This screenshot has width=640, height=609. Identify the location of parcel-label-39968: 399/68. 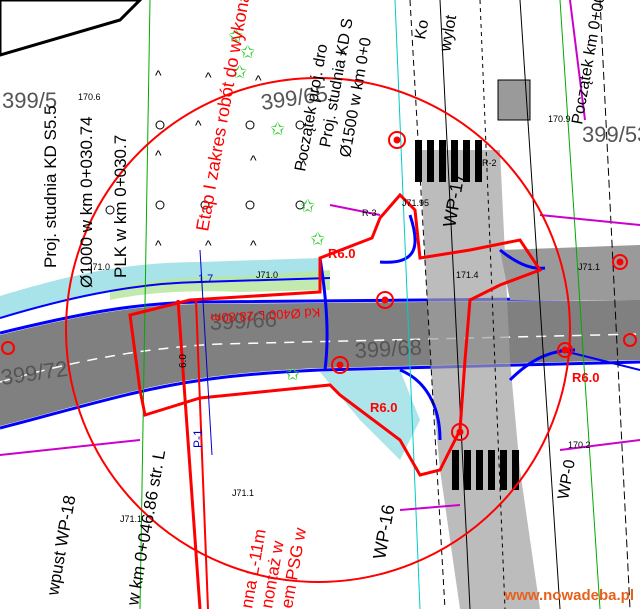
(388, 349).